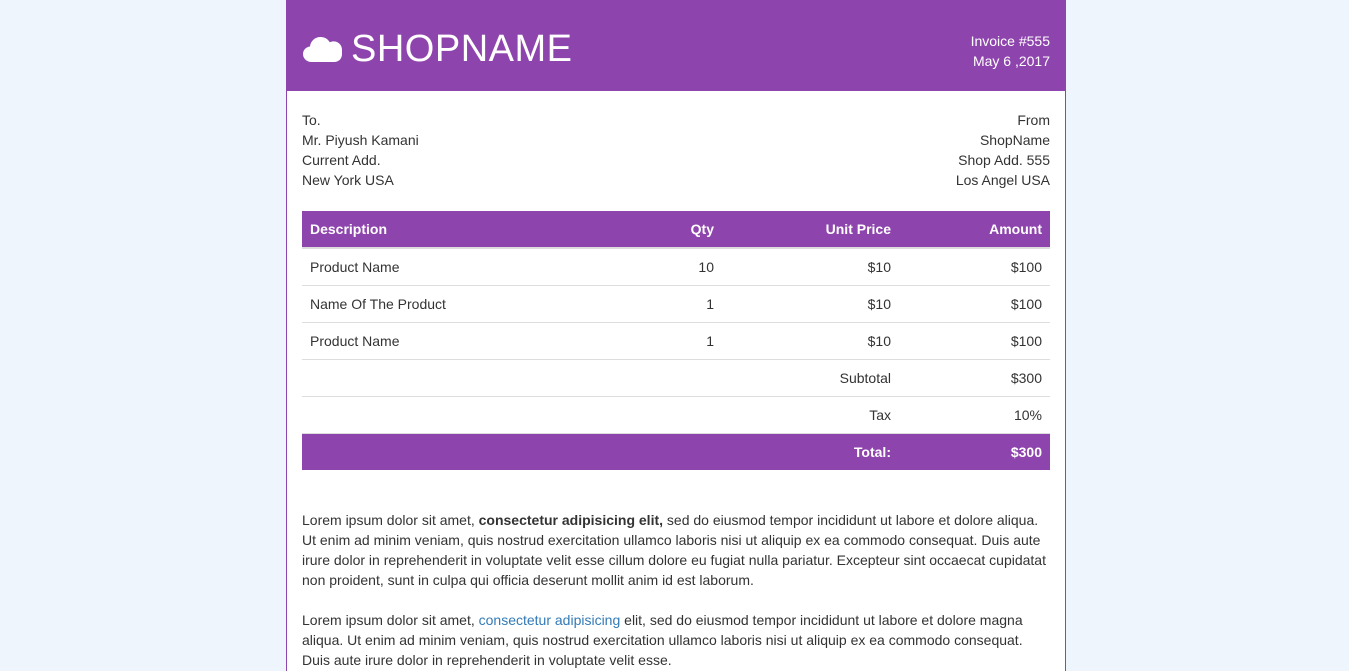  What do you see at coordinates (974, 378) in the screenshot?
I see `subtotal-value: $300` at bounding box center [974, 378].